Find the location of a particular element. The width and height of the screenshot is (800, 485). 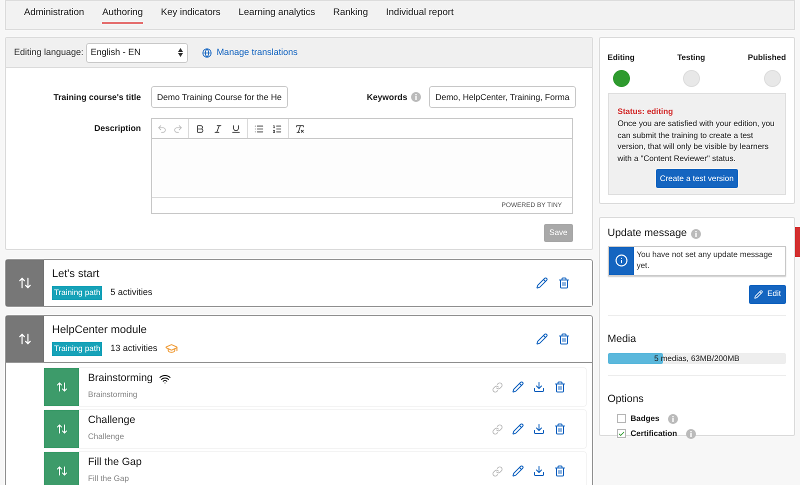

activity-title: Challenge is located at coordinates (112, 420).